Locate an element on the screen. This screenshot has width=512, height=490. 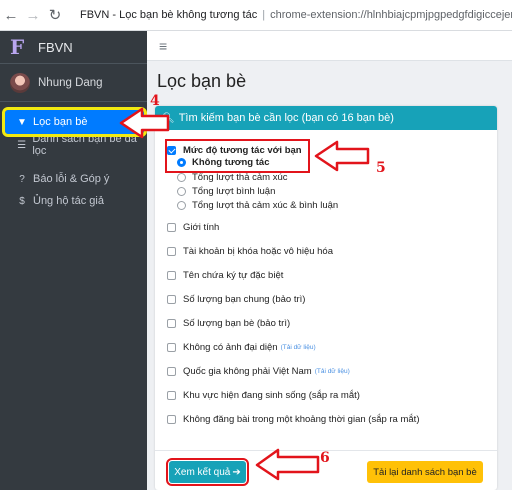
sidebar-item-label: Ủng hộ tác giả is located at coordinates (68, 201).